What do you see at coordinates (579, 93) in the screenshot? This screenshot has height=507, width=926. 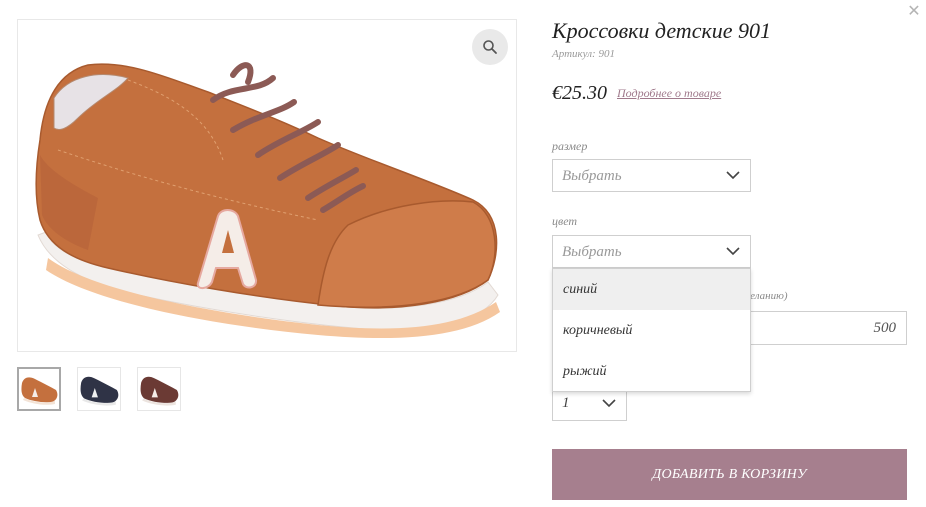 I see `product-price: €25.30` at bounding box center [579, 93].